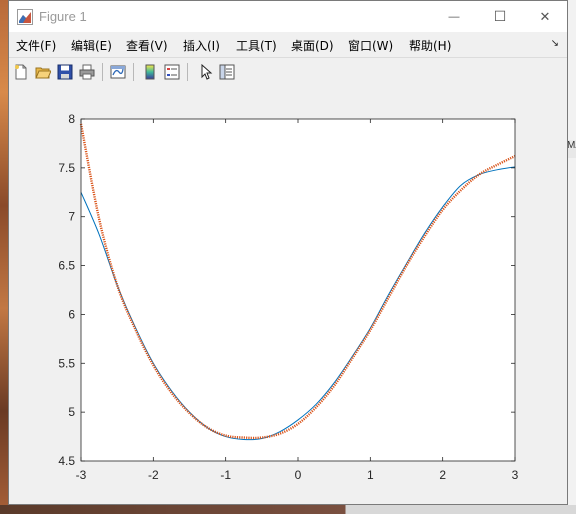  Describe the element at coordinates (66, 168) in the screenshot. I see `y-tick-label: 7.5` at that location.